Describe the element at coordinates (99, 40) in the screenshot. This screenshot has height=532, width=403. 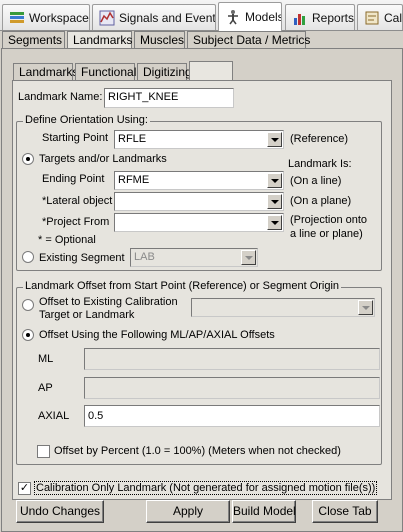
I see `tab-landmarks: Landmarks` at that location.